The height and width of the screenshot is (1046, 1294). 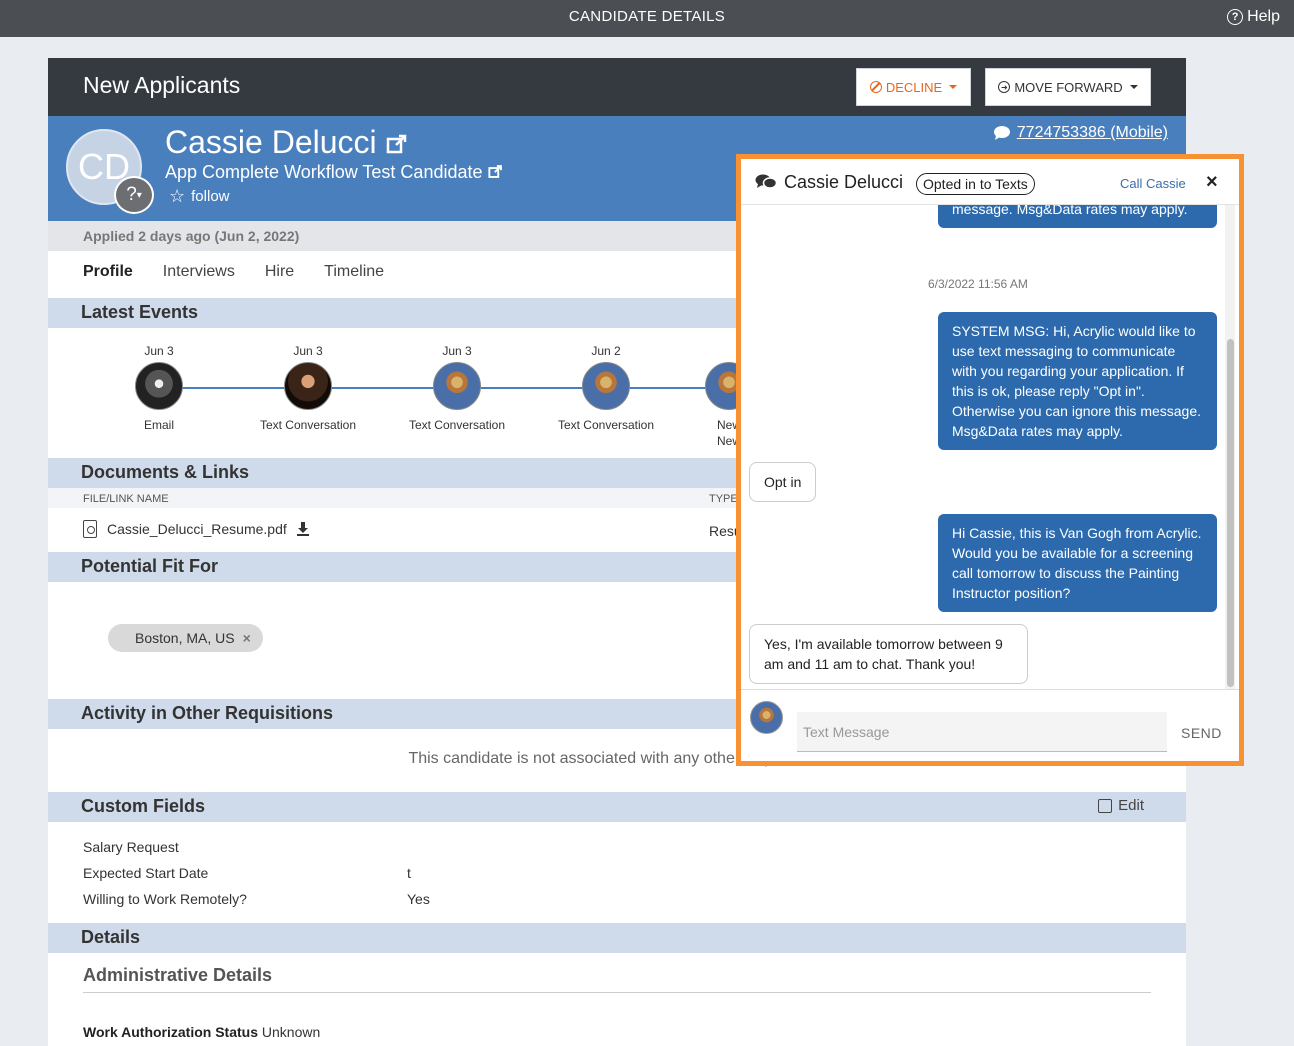 I want to click on move-forward-label: MOVE FORWARD, so click(x=1068, y=87).